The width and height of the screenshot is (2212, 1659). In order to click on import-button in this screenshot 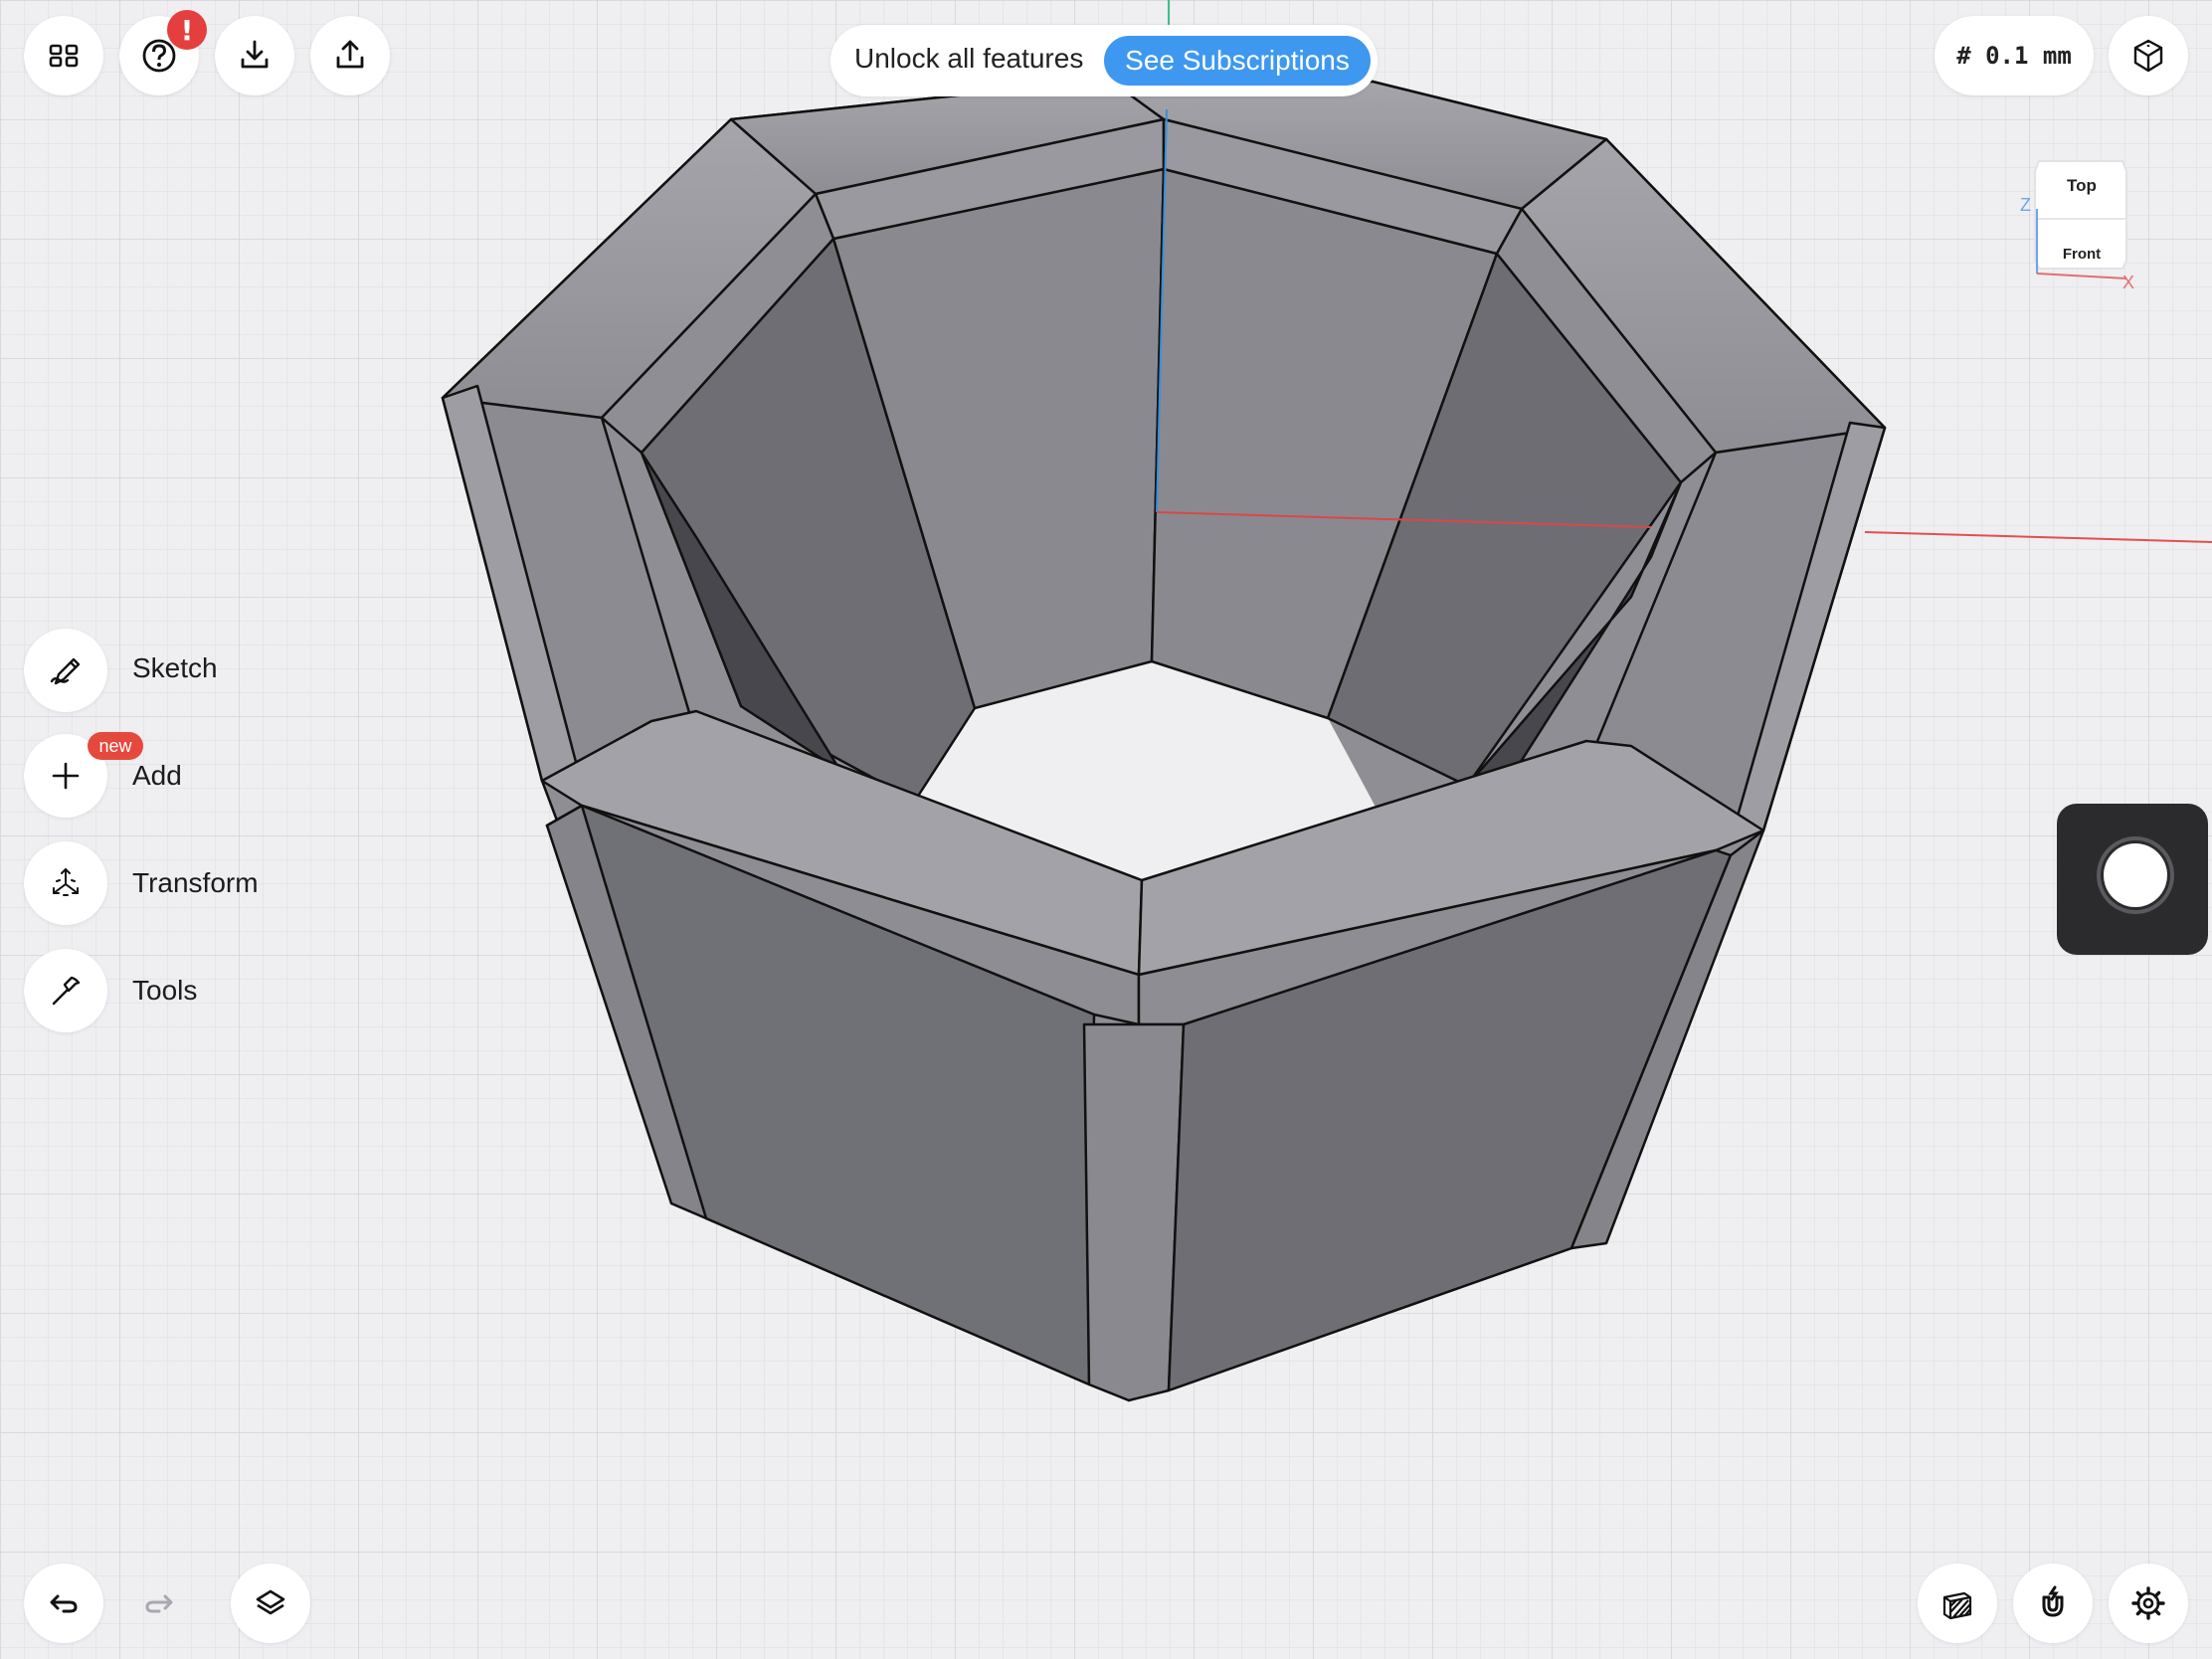, I will do `click(254, 55)`.